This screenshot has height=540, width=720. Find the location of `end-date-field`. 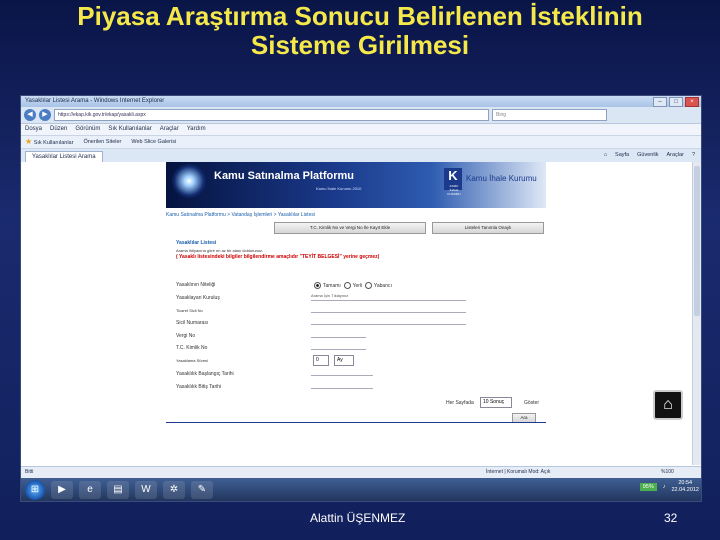

end-date-field is located at coordinates (342, 385).